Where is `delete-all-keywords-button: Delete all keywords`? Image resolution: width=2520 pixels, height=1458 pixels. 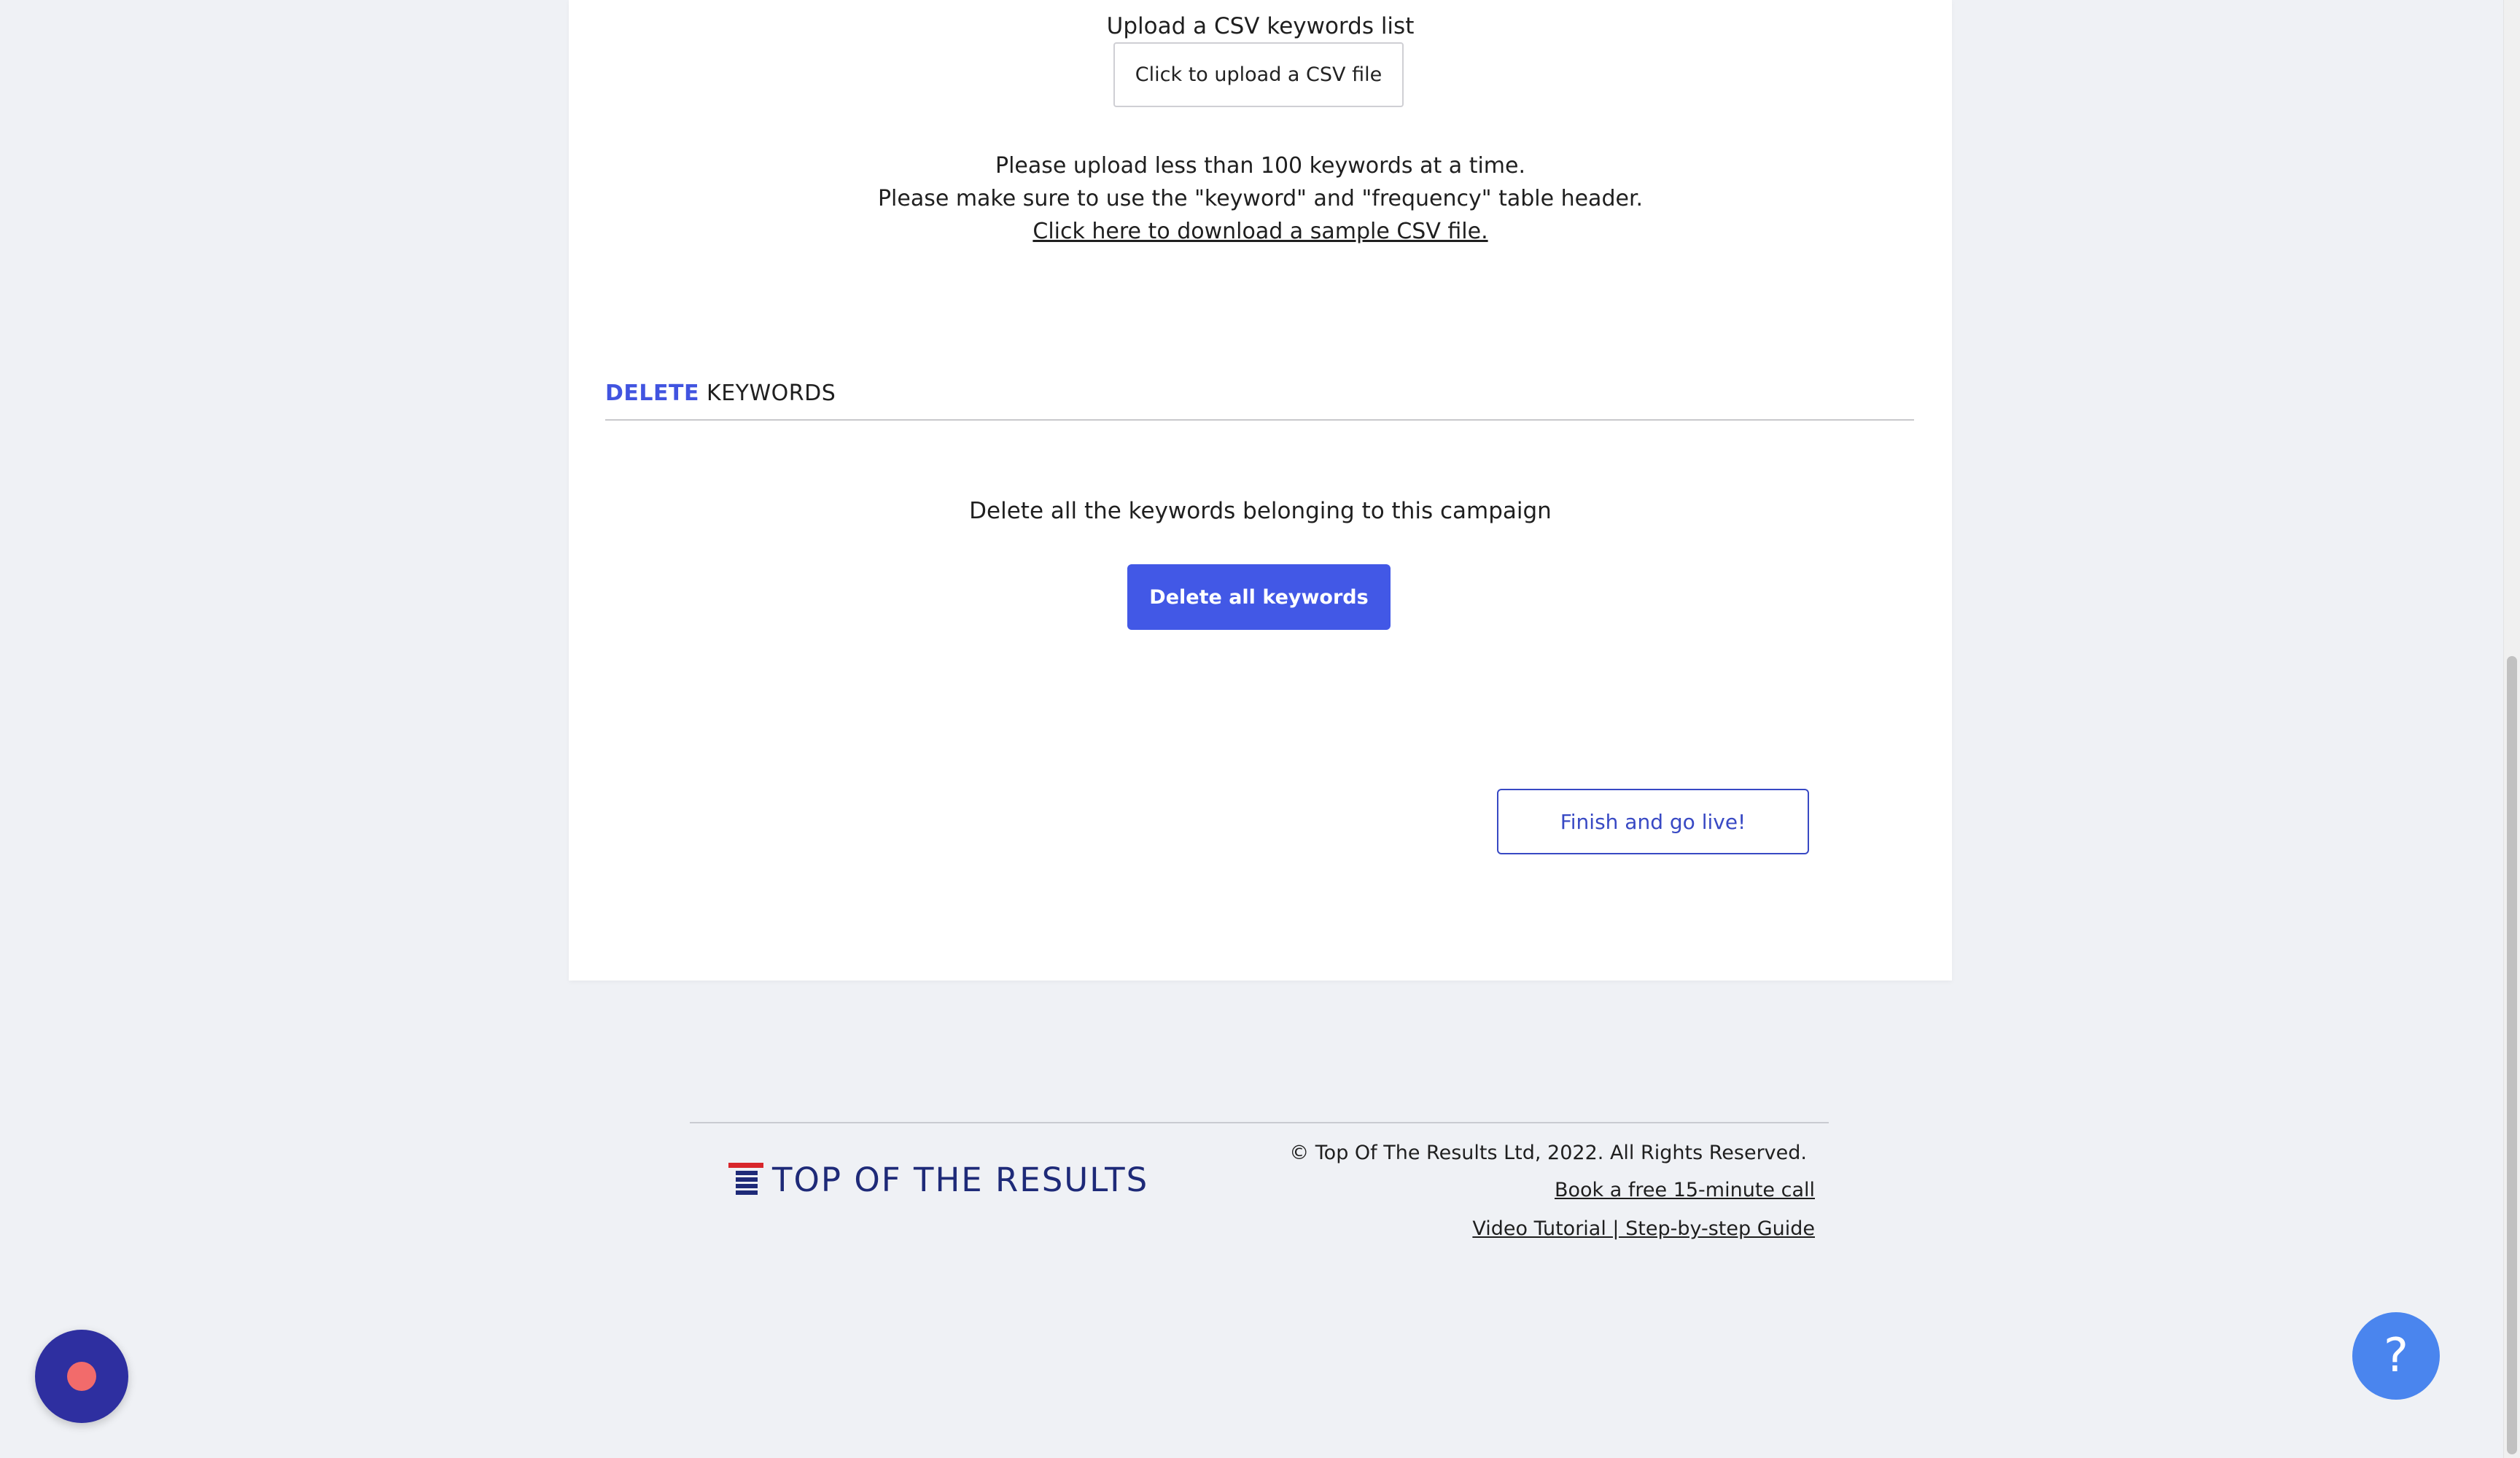
delete-all-keywords-button: Delete all keywords is located at coordinates (1259, 597).